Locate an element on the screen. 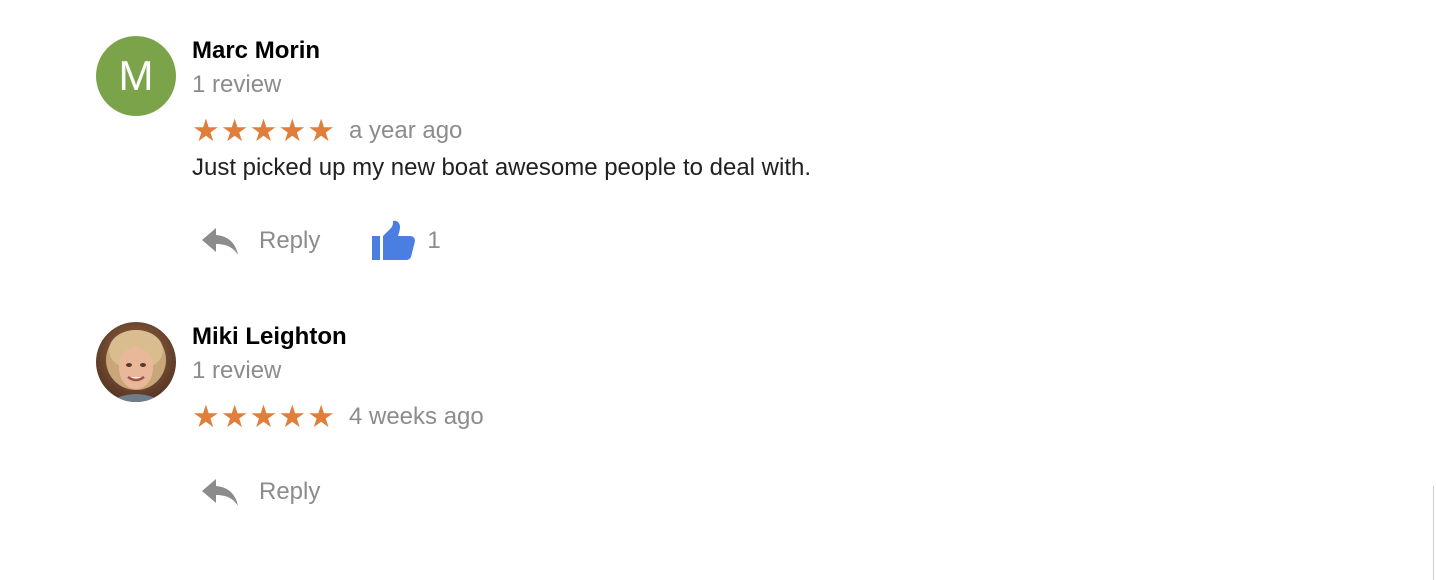  avatar is located at coordinates (136, 362).